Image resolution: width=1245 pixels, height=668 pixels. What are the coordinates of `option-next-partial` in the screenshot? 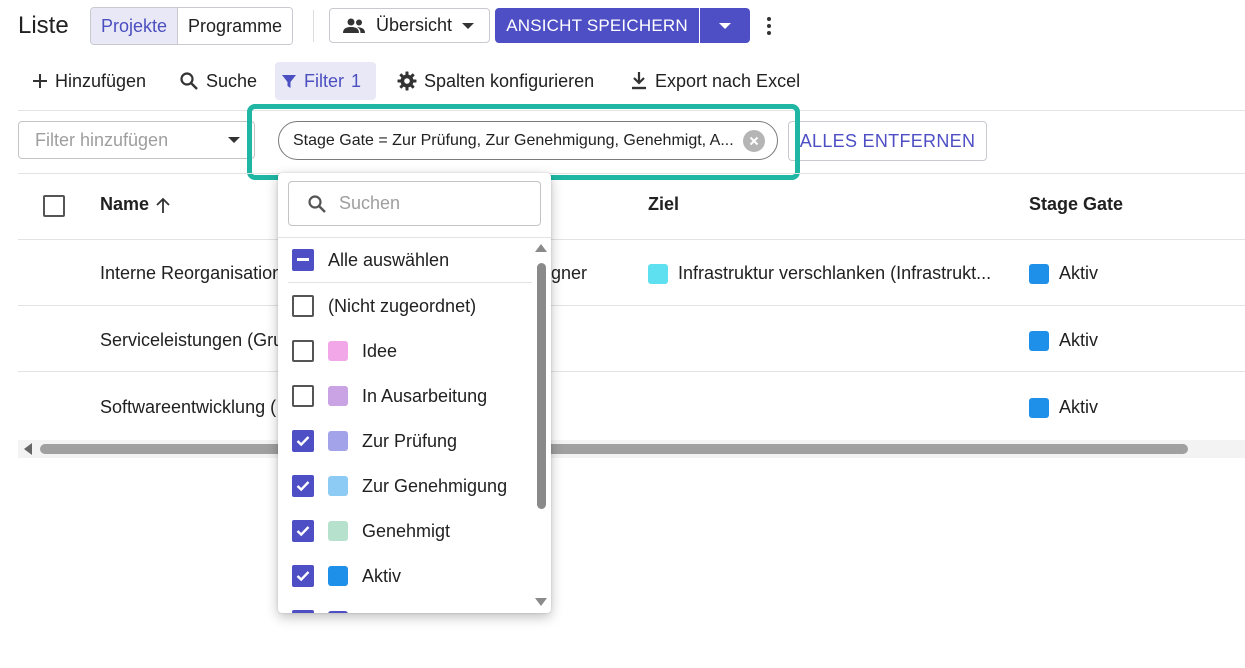 It's located at (320, 607).